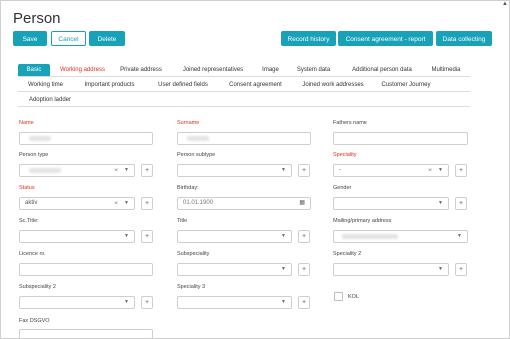 The height and width of the screenshot is (339, 510). What do you see at coordinates (333, 85) in the screenshot?
I see `tab-joined-work-addresses: Joined work addresses` at bounding box center [333, 85].